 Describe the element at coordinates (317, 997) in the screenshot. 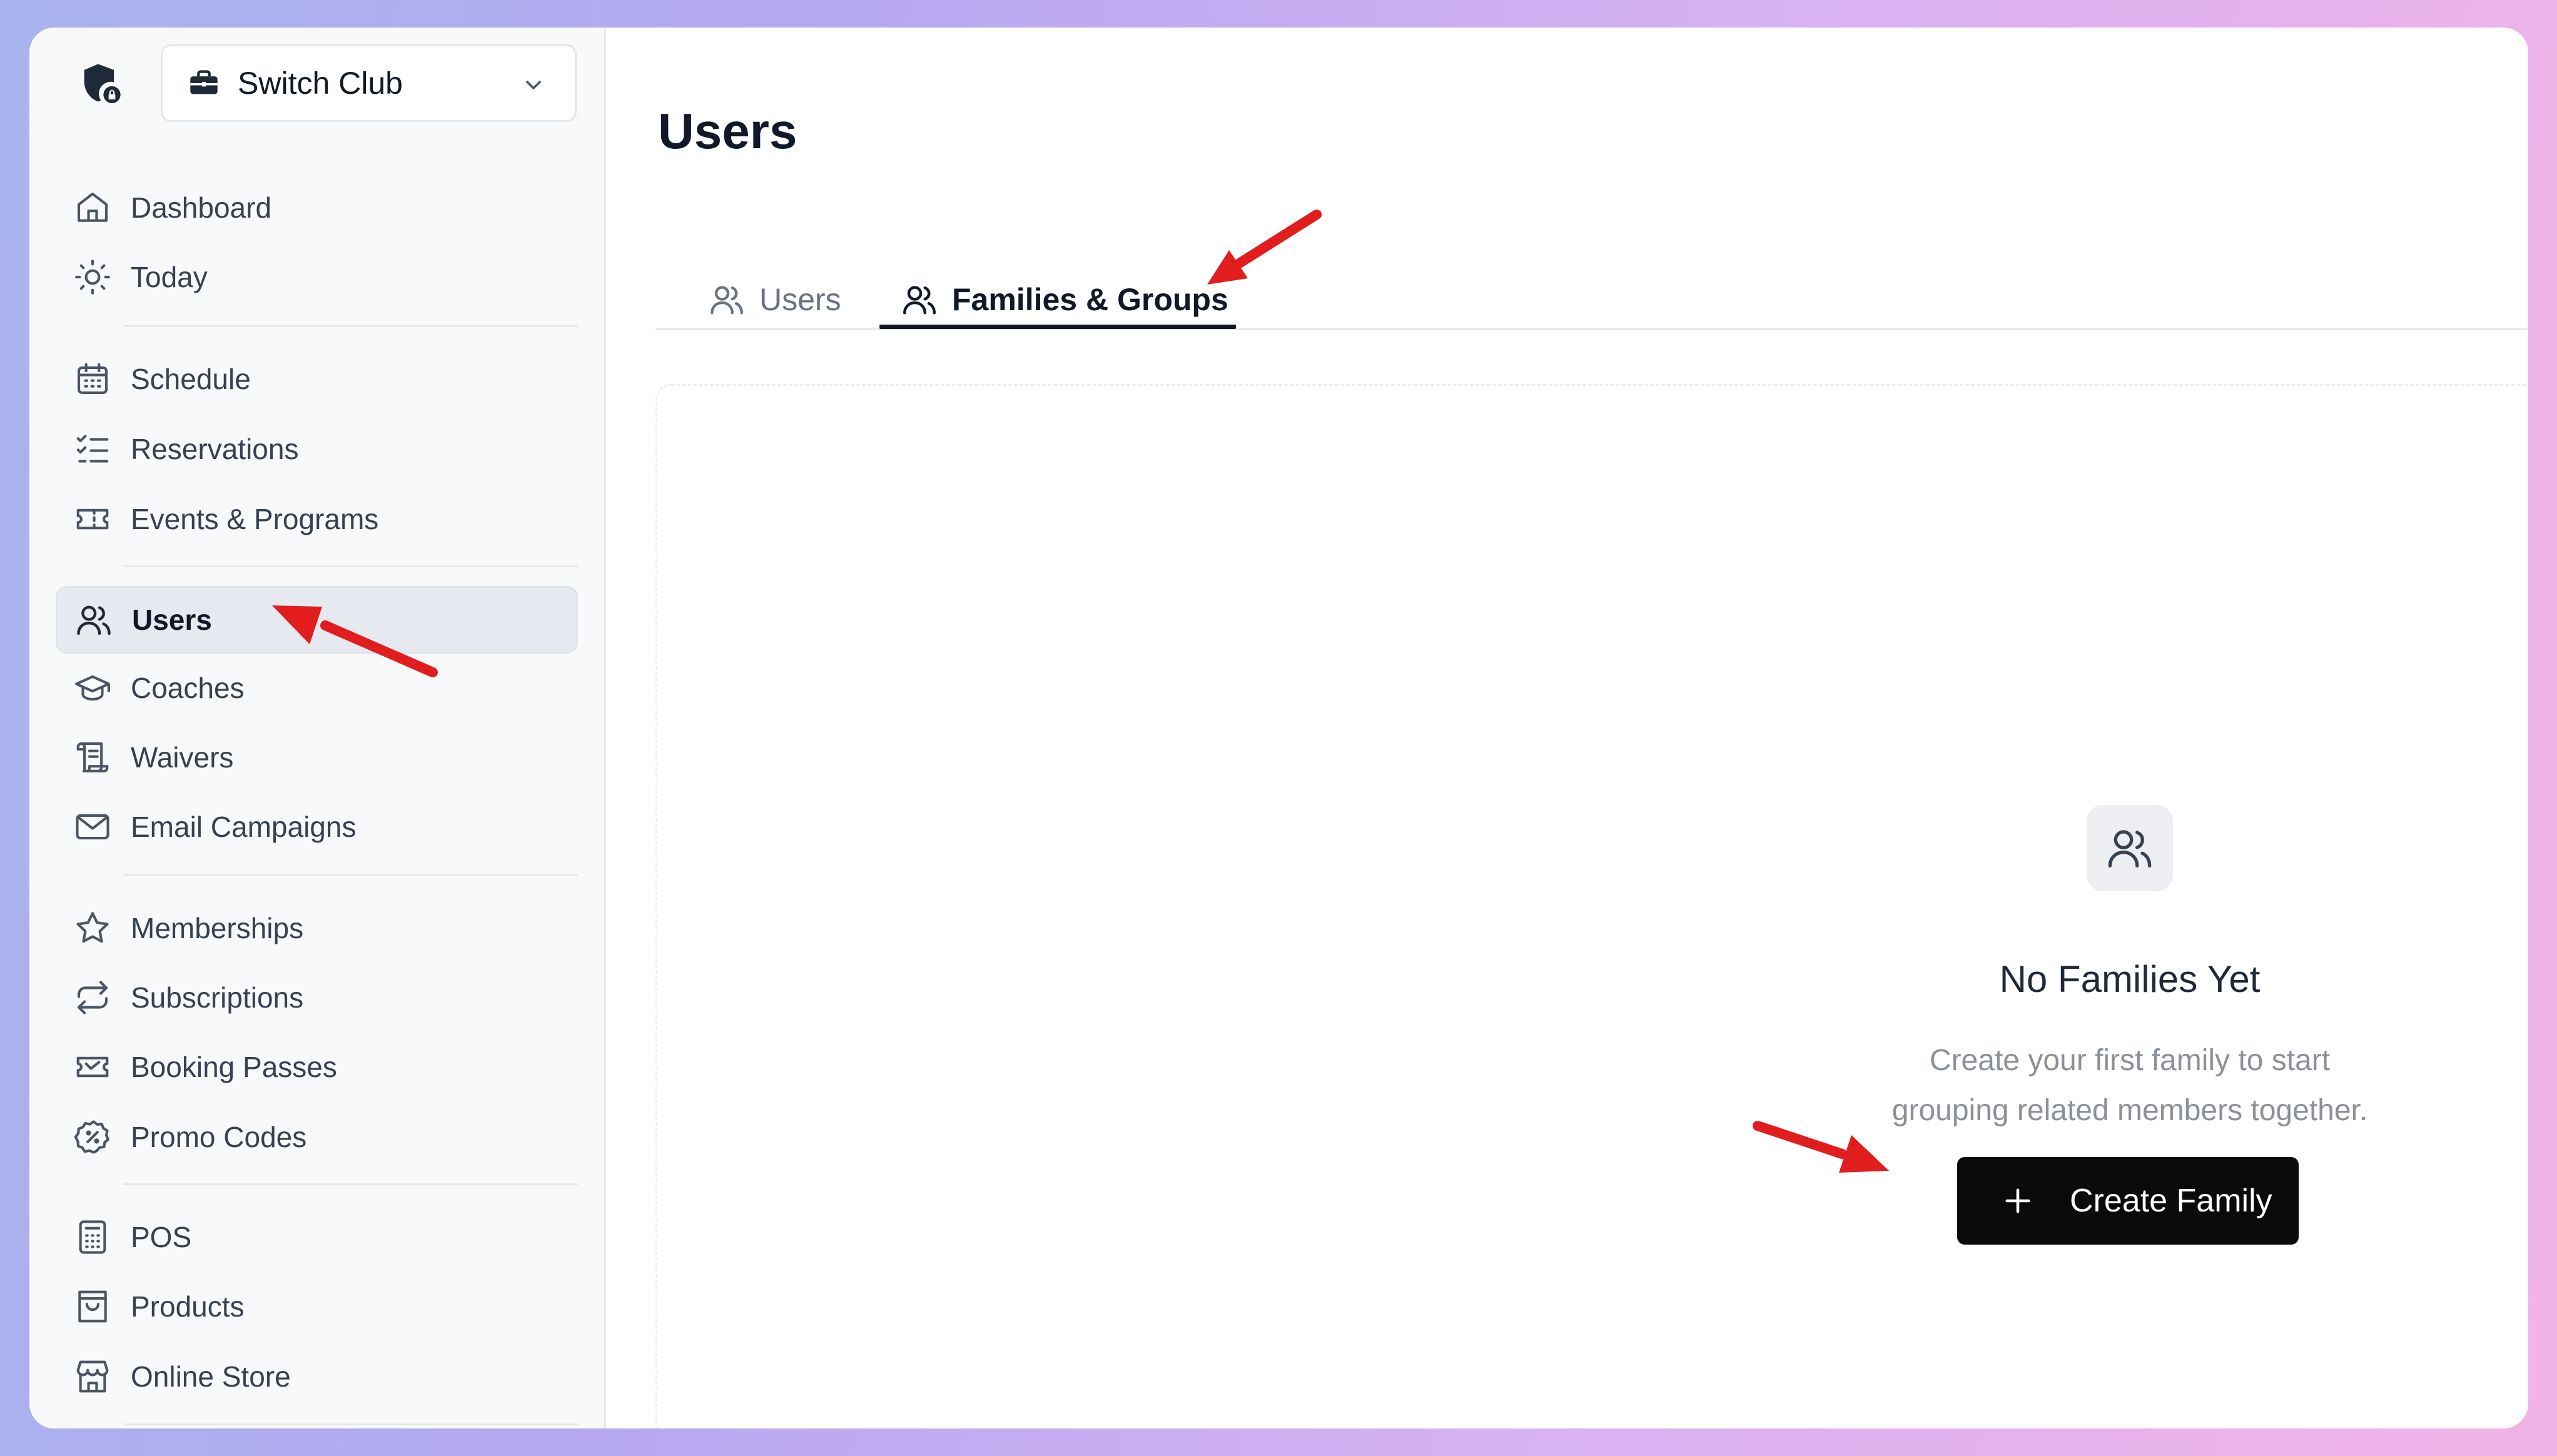

I see `sidebar-item-subscriptions: Subscriptions` at that location.